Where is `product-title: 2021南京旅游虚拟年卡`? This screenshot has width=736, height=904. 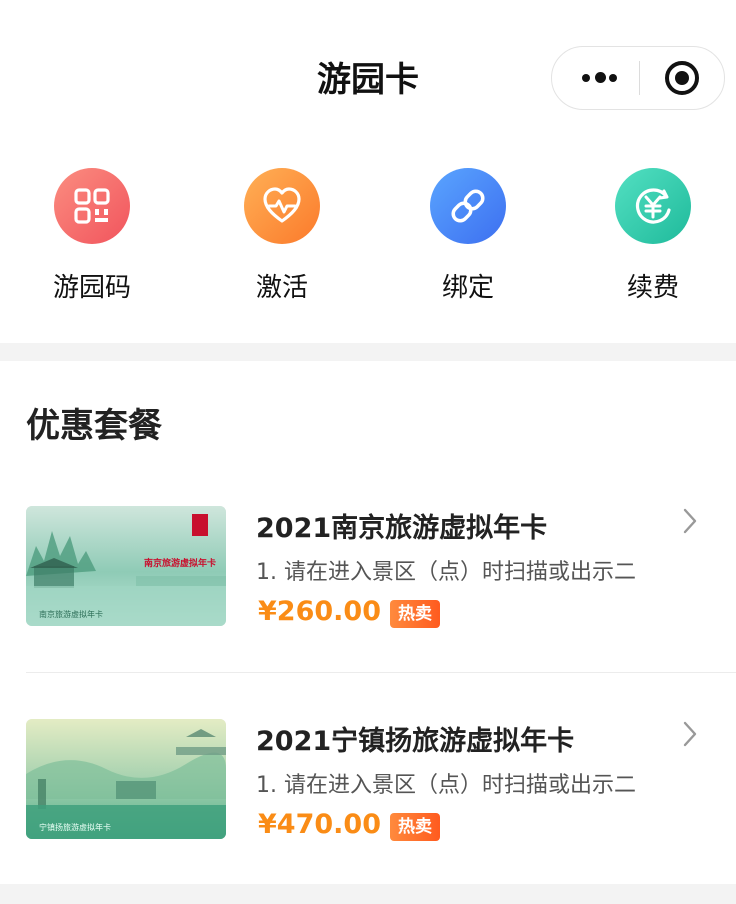
product-title: 2021南京旅游虚拟年卡 is located at coordinates (402, 528).